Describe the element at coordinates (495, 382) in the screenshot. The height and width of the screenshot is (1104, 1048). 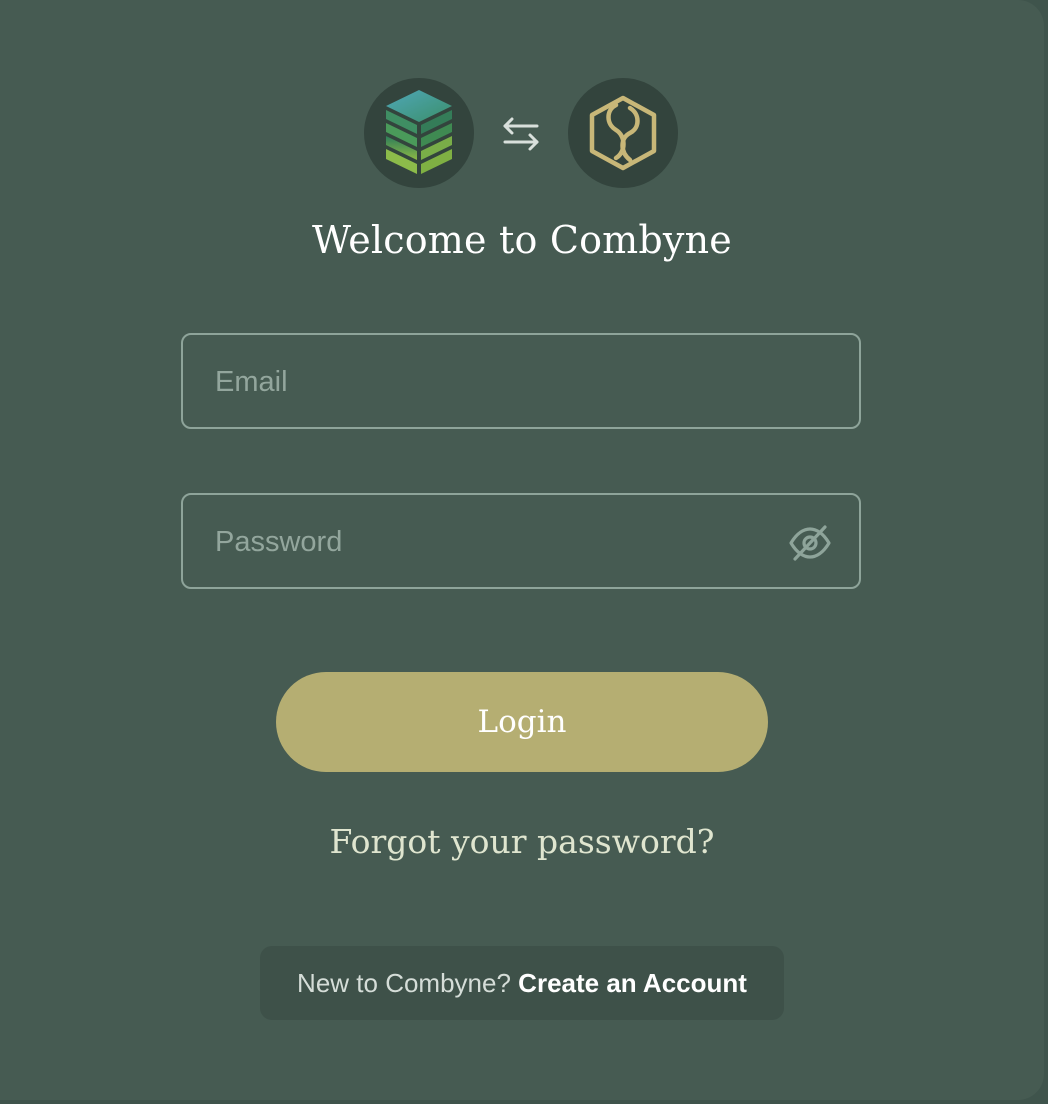
I see `email-field` at that location.